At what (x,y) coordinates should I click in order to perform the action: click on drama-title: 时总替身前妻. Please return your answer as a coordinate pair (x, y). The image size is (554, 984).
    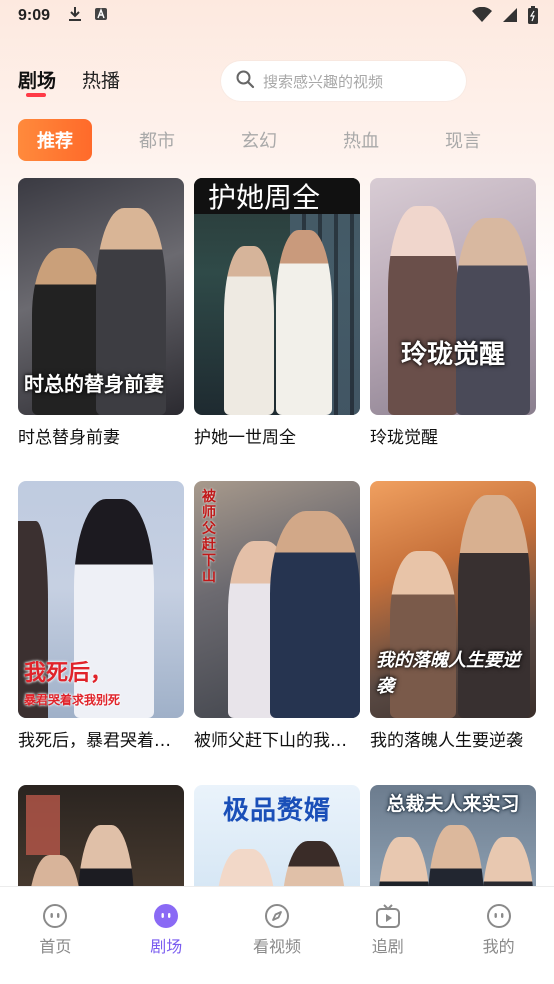
    Looking at the image, I should click on (69, 438).